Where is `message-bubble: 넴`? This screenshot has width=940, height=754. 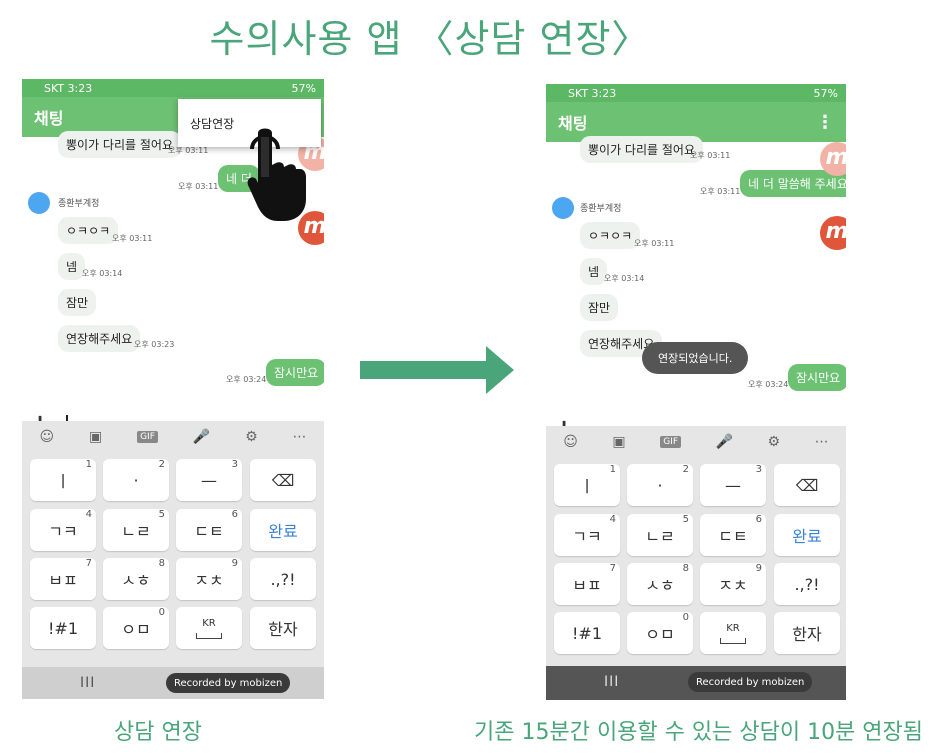
message-bubble: 넴 is located at coordinates (594, 271).